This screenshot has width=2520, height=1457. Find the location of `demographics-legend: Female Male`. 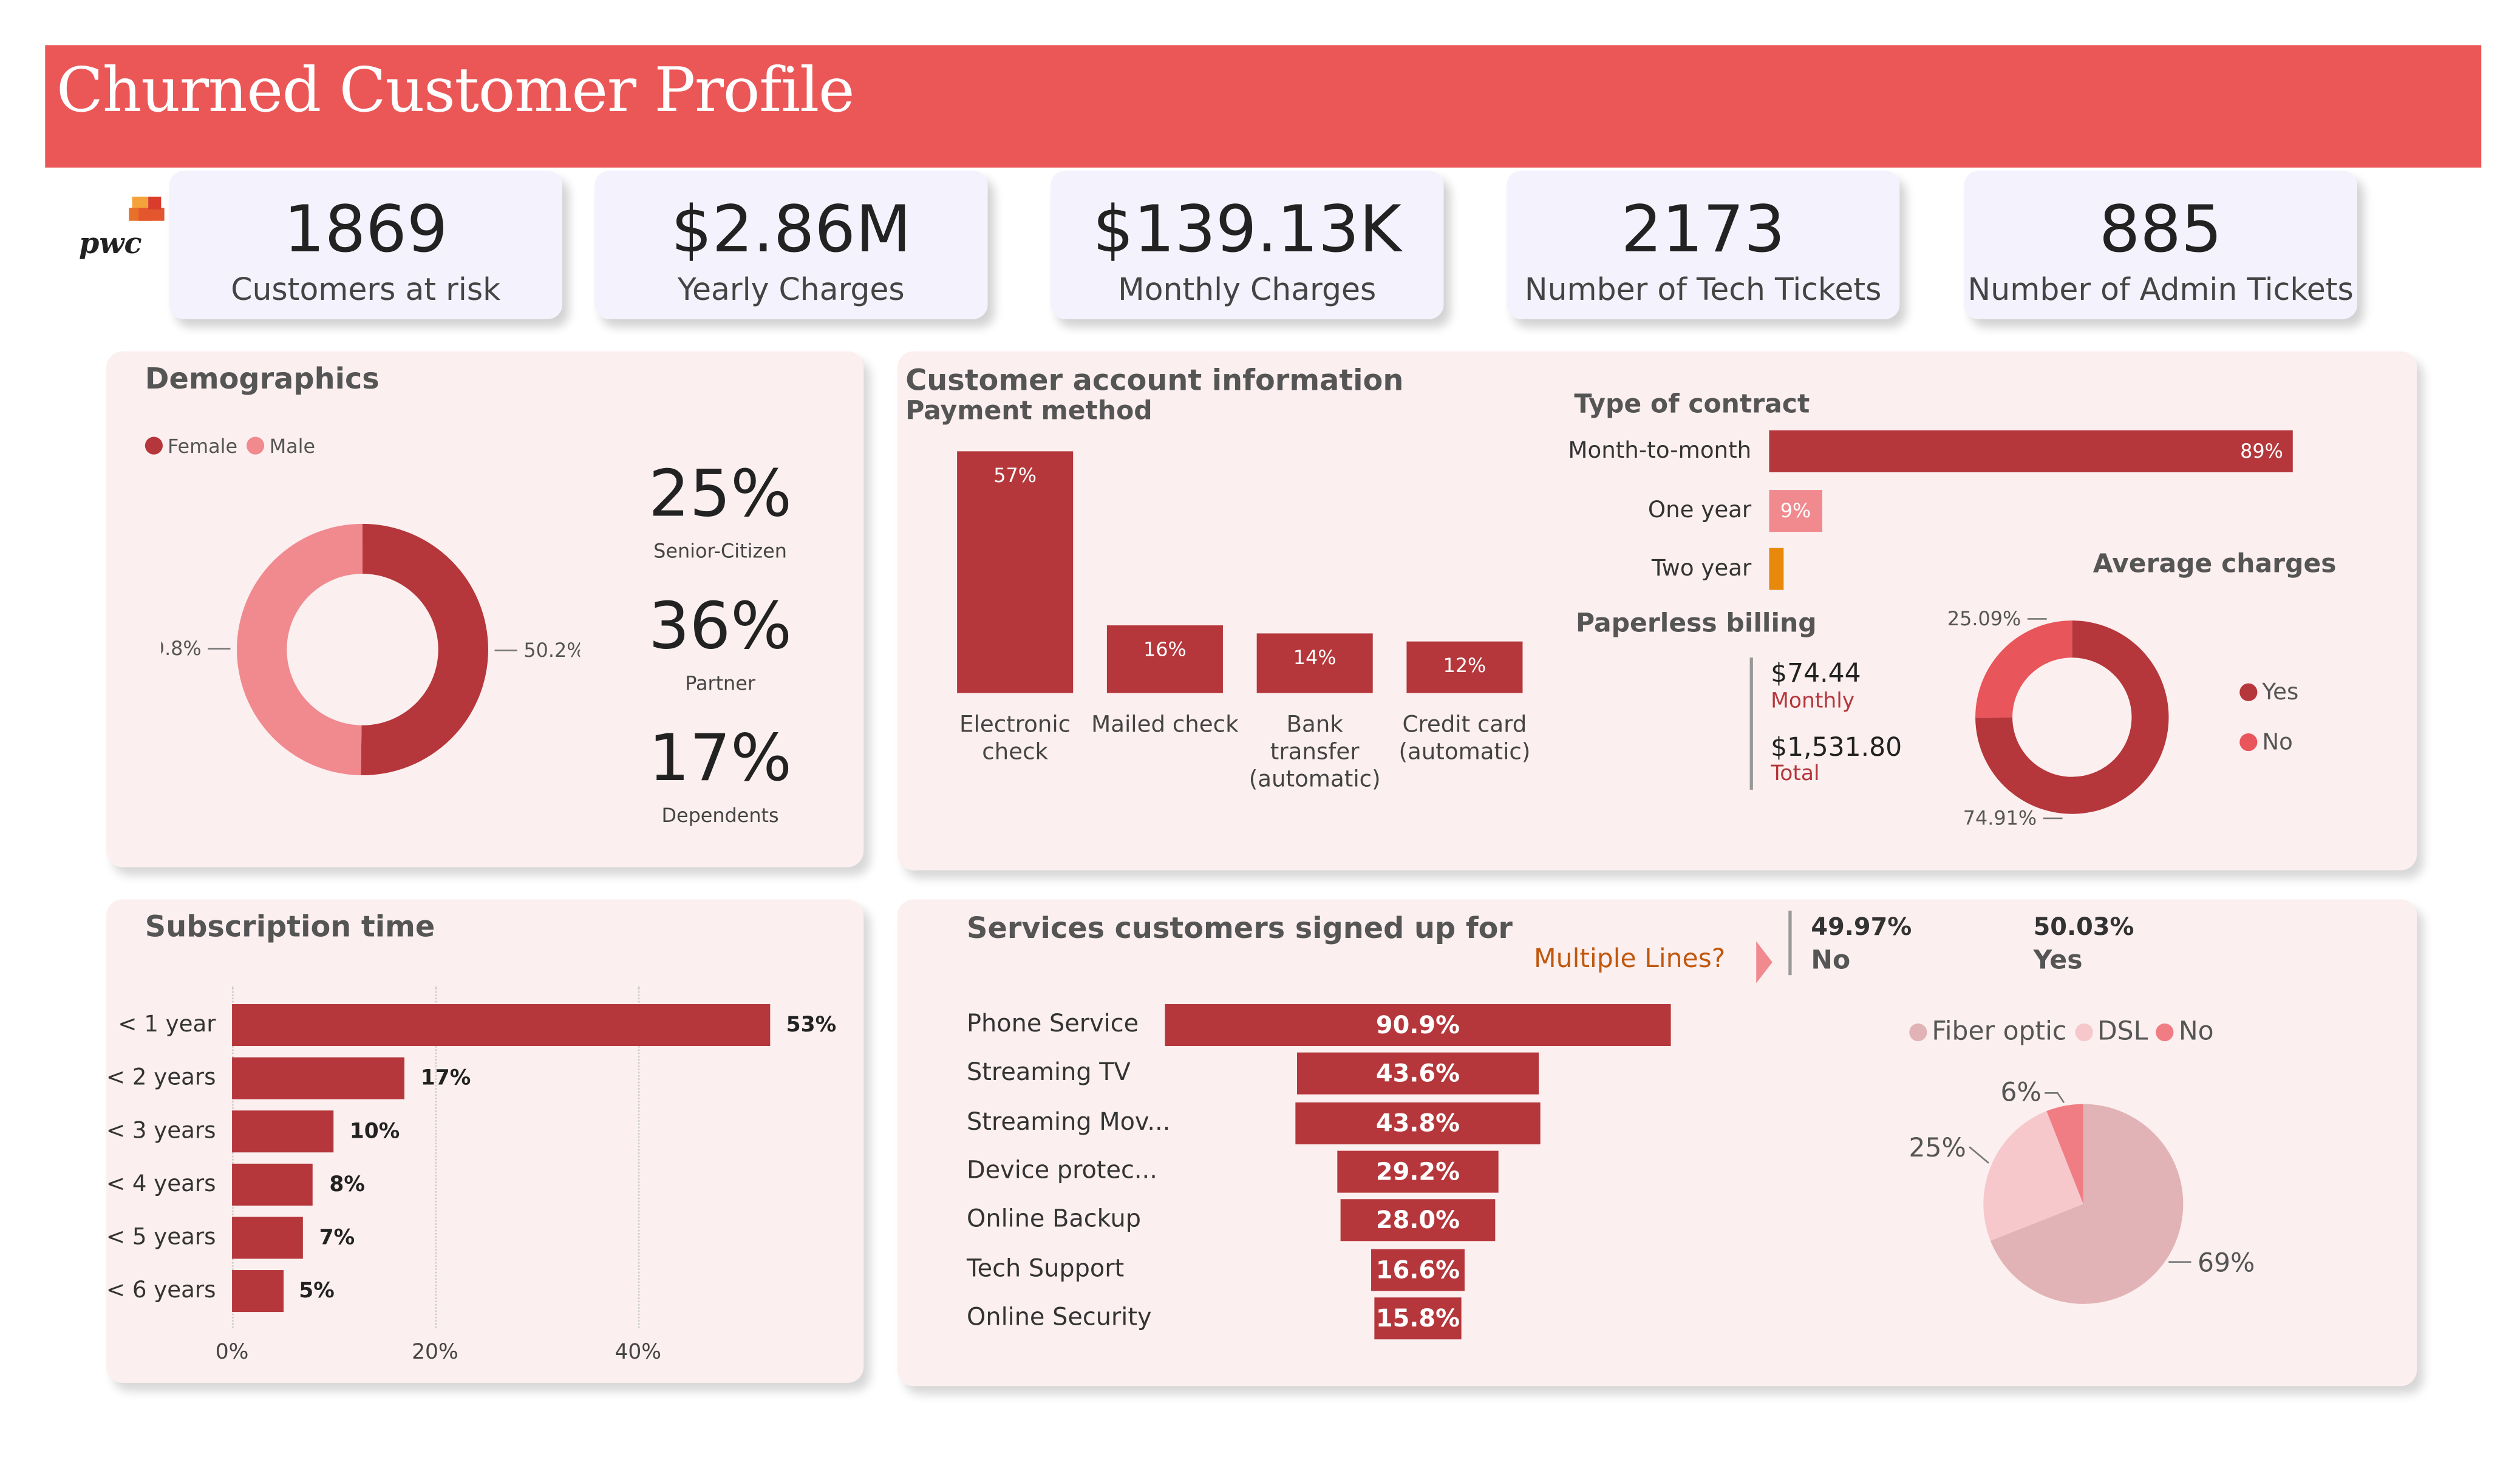

demographics-legend: Female Male is located at coordinates (230, 446).